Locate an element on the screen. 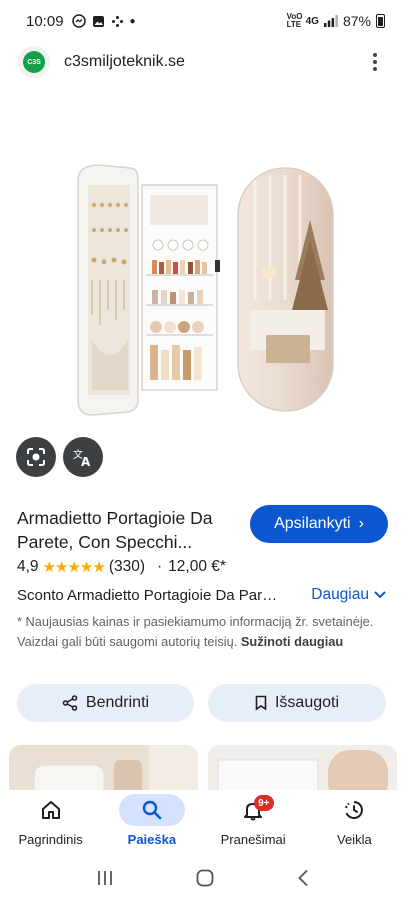  nav-notifications-icon-wrap: 9+ is located at coordinates (253, 810).